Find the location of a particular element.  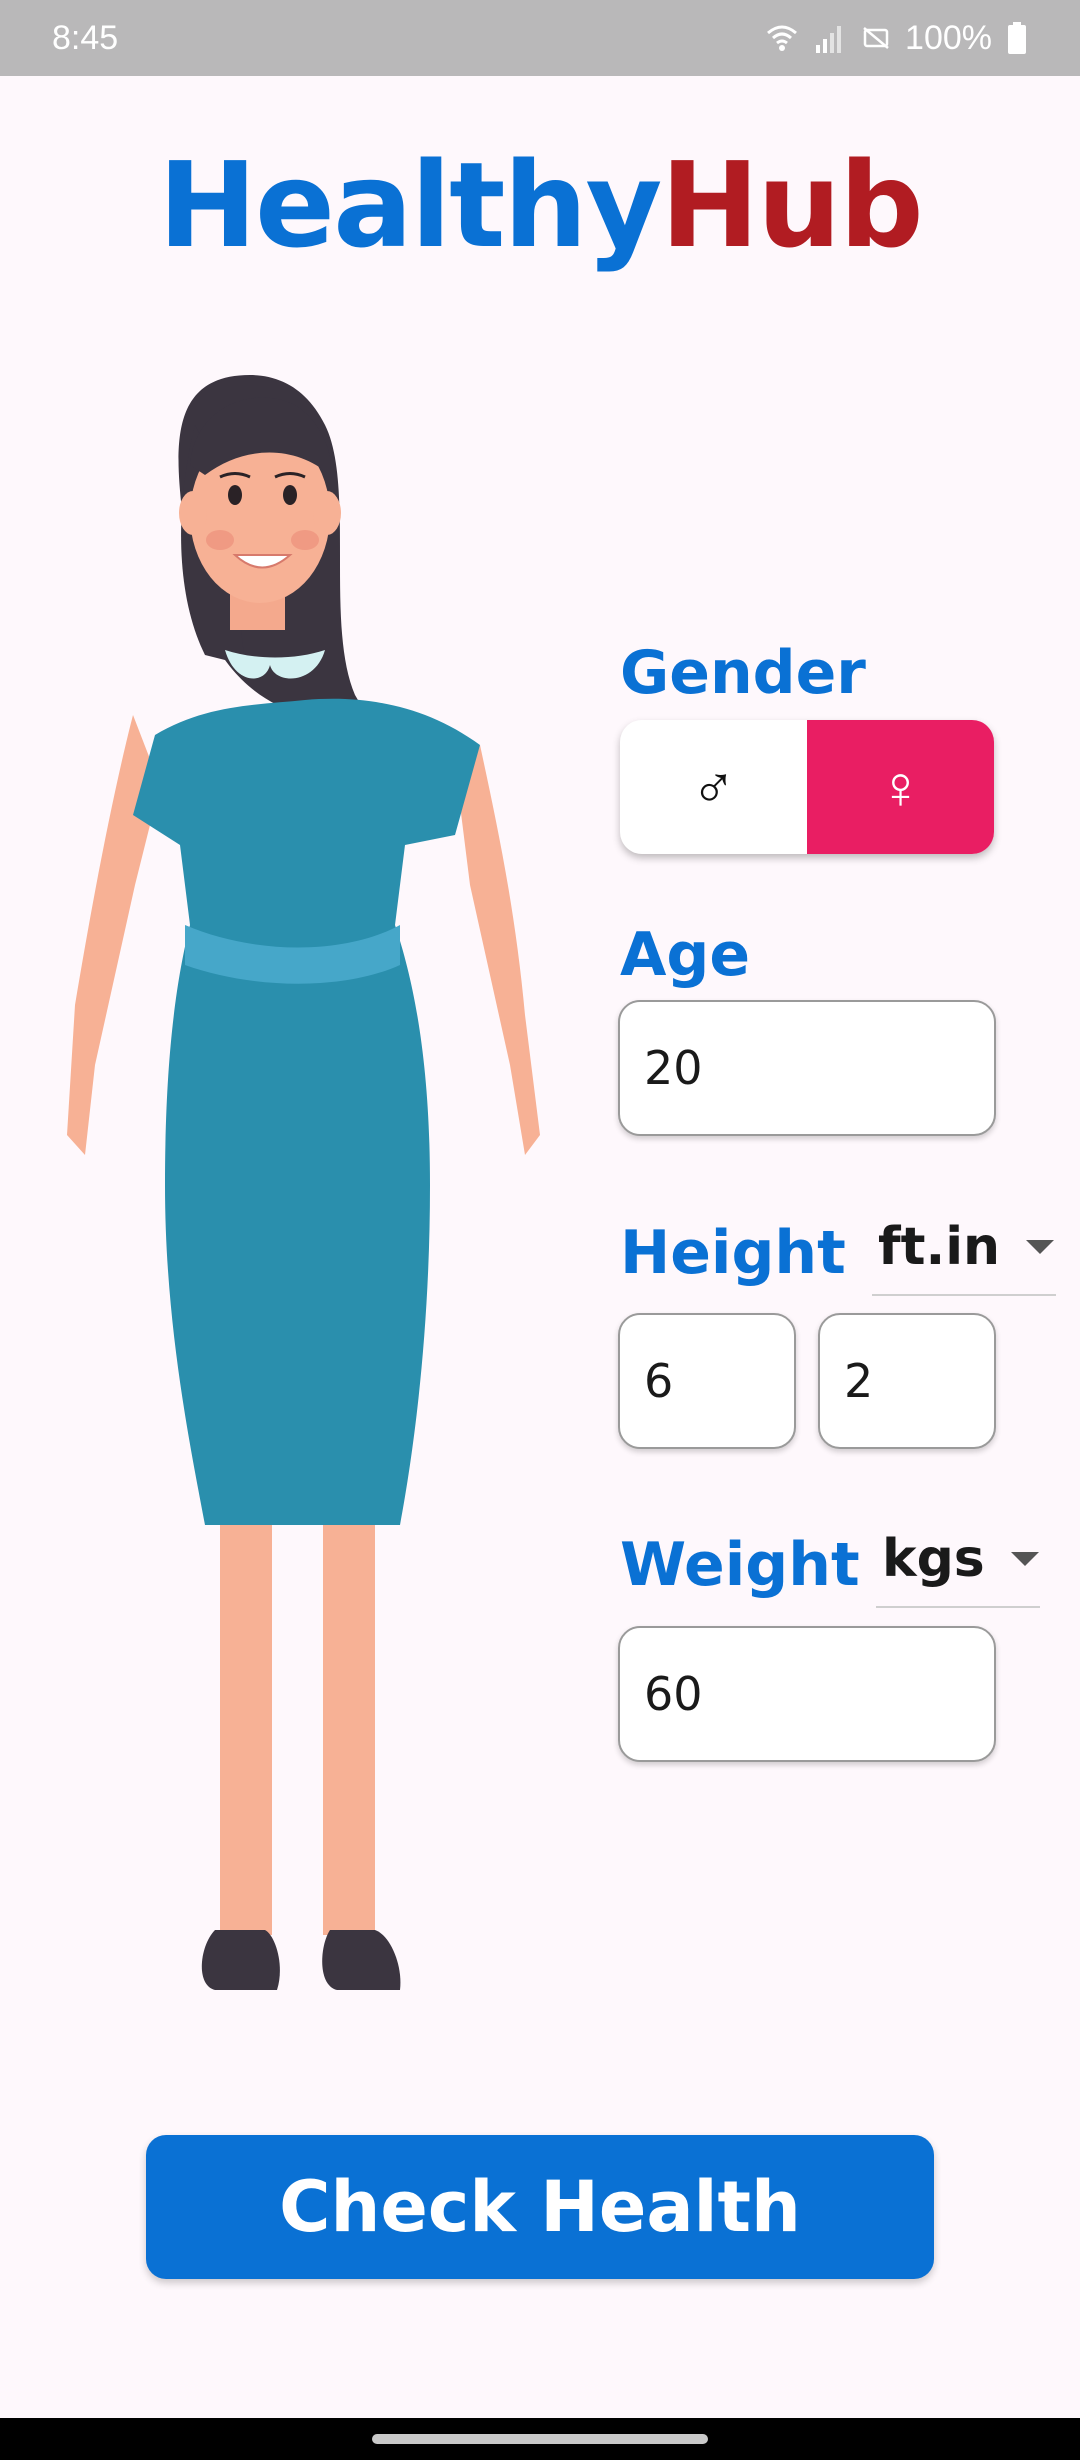

female-icon: ♀ is located at coordinates (900, 787).